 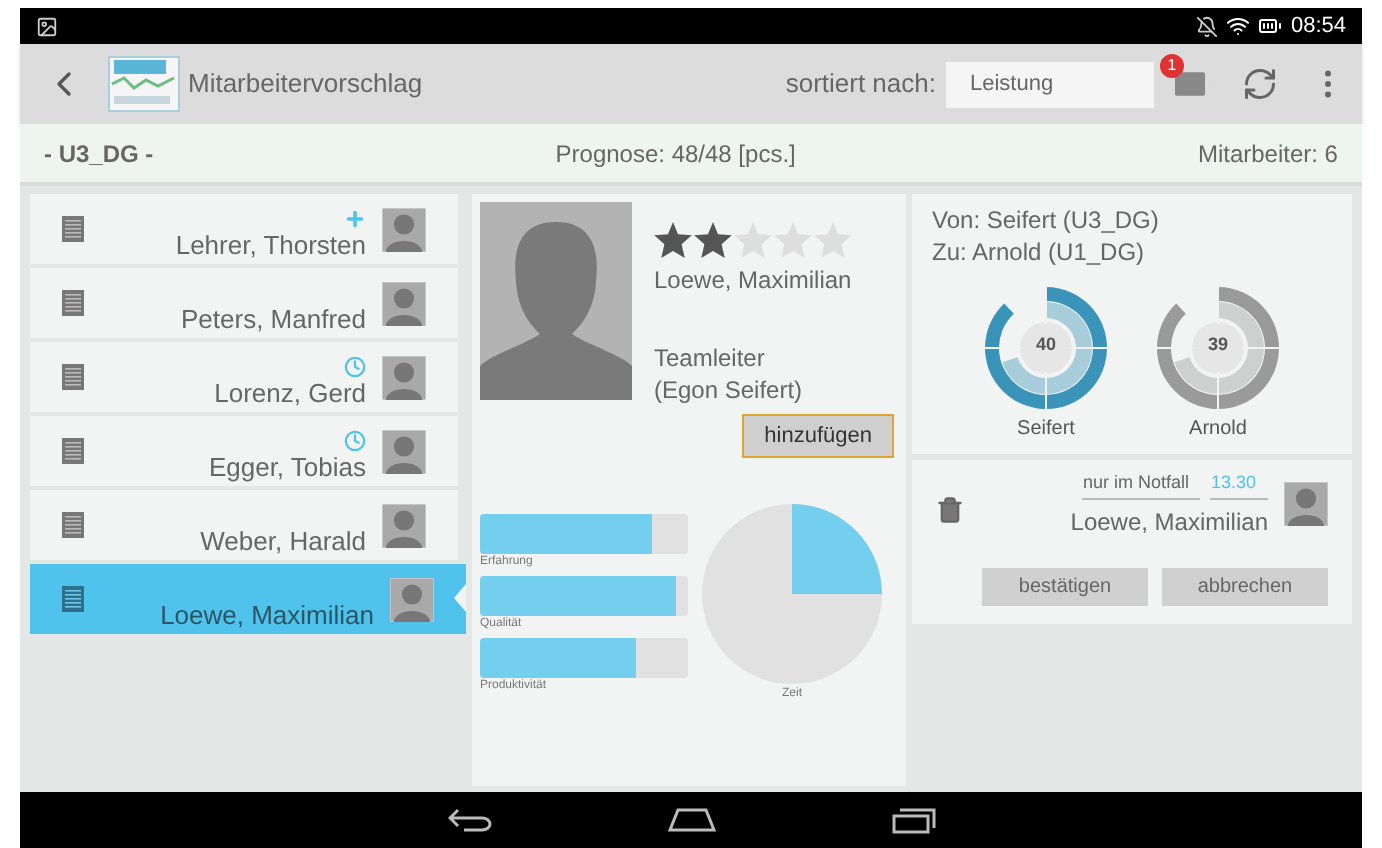 What do you see at coordinates (1245, 586) in the screenshot?
I see `cancel-button: abbrechen` at bounding box center [1245, 586].